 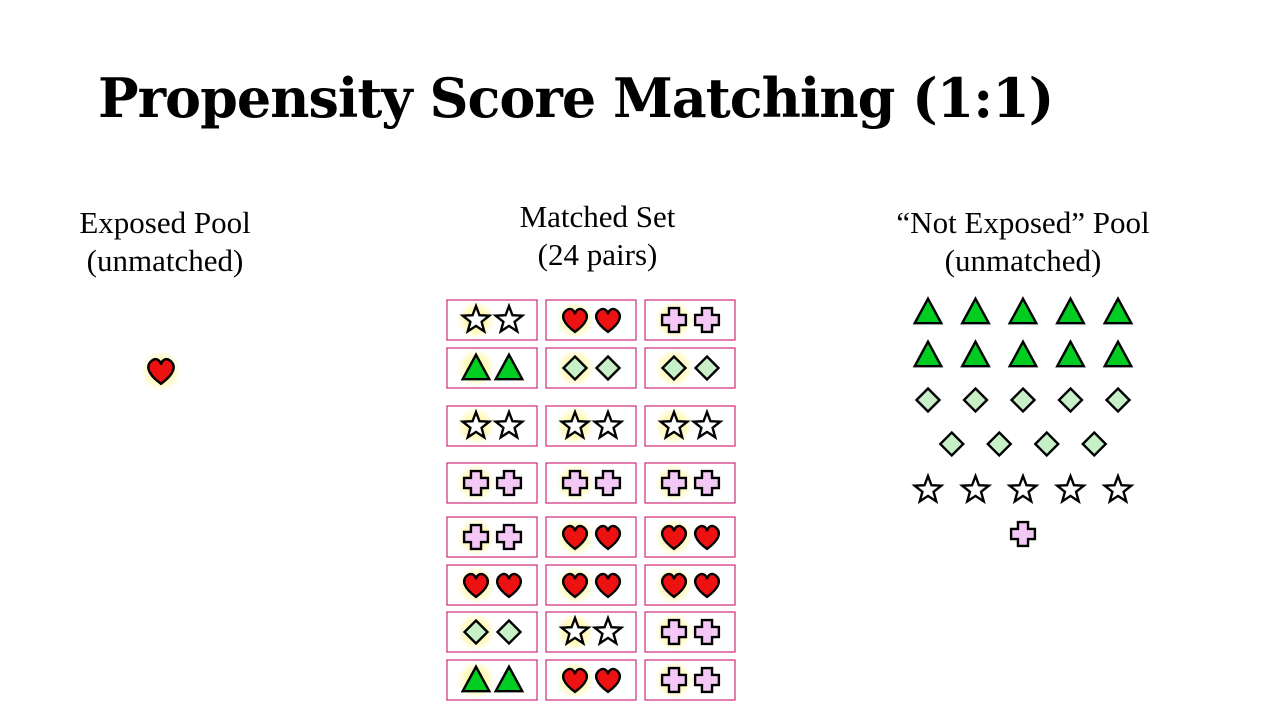 I want to click on not-exposed-cross-icon, so click(x=1023, y=534).